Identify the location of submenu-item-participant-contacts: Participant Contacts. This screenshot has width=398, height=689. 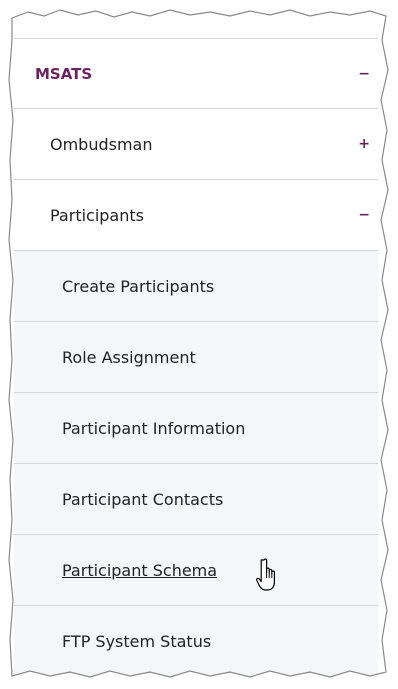
(196, 499).